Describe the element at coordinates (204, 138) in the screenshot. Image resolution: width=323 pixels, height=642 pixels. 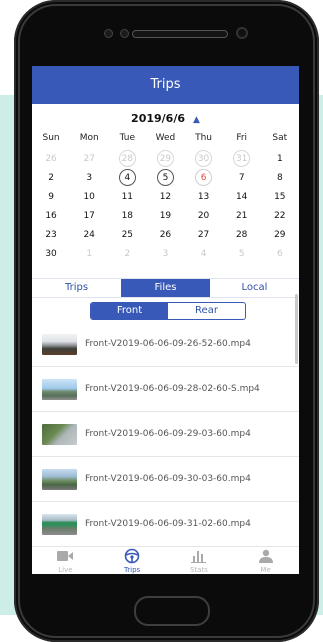
I see `weekday-label: Thu` at that location.